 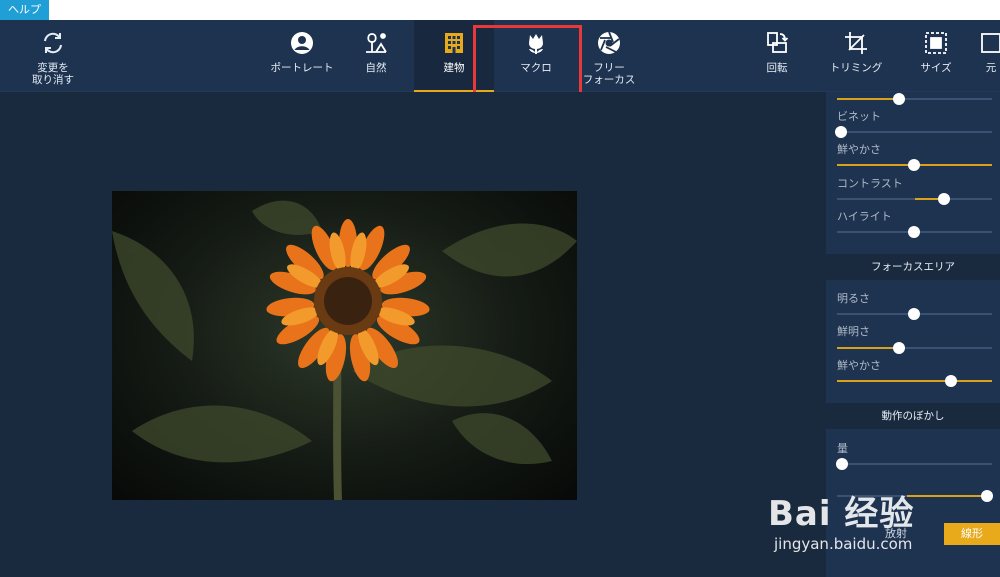 What do you see at coordinates (302, 43) in the screenshot?
I see `portrait-icon` at bounding box center [302, 43].